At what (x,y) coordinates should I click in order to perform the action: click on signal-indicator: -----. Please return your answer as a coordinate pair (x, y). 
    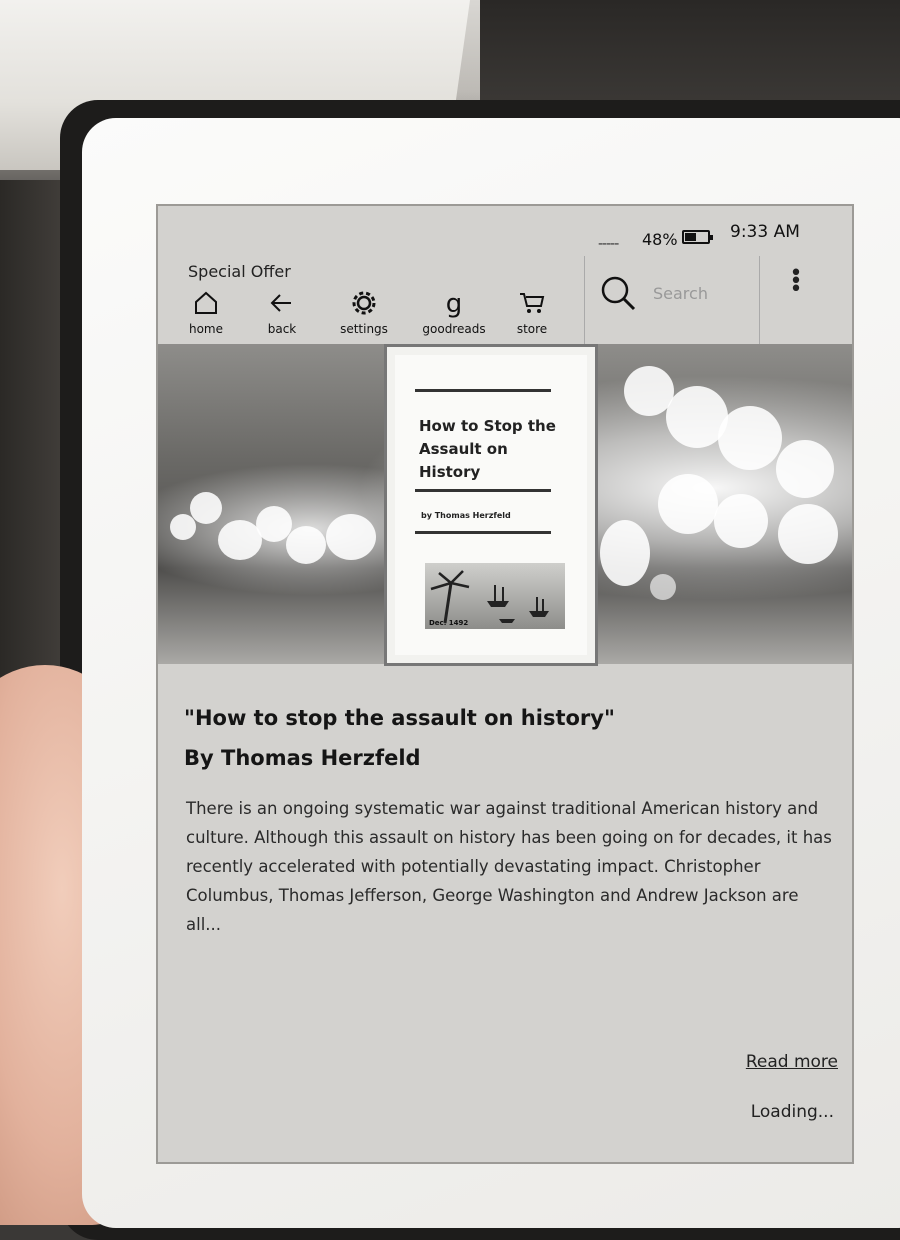
    Looking at the image, I should click on (608, 244).